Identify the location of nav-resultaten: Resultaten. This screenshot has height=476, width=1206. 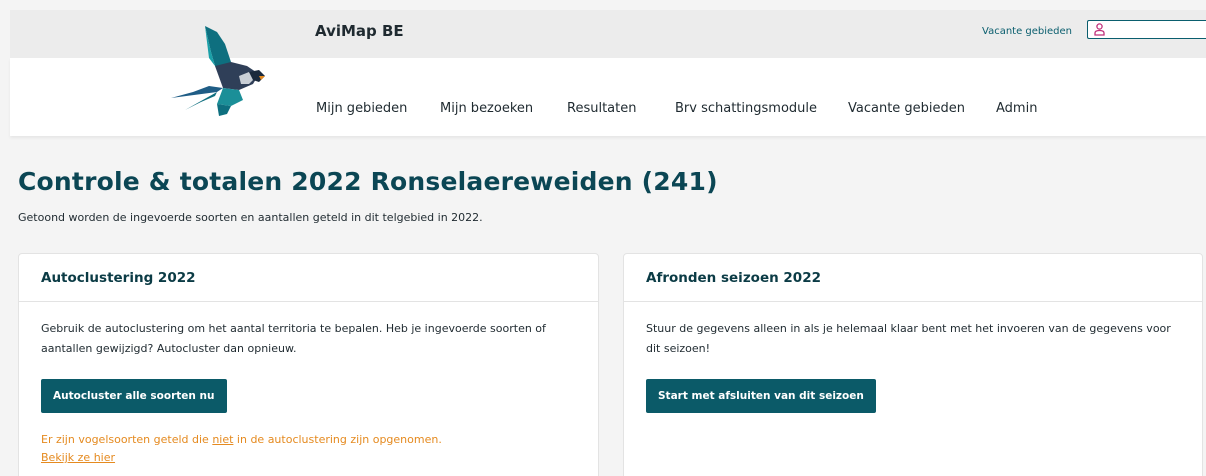
(601, 108).